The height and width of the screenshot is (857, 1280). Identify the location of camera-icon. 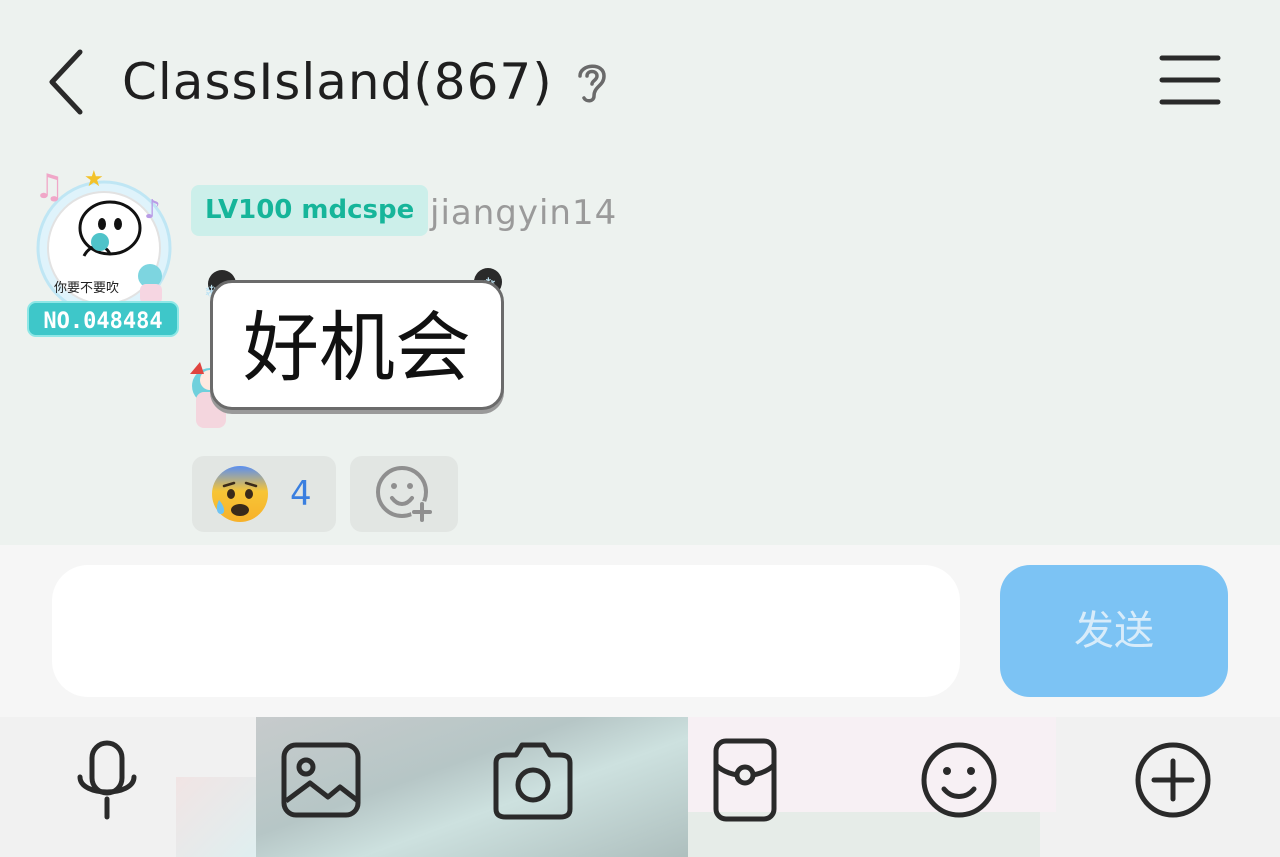
(533, 780).